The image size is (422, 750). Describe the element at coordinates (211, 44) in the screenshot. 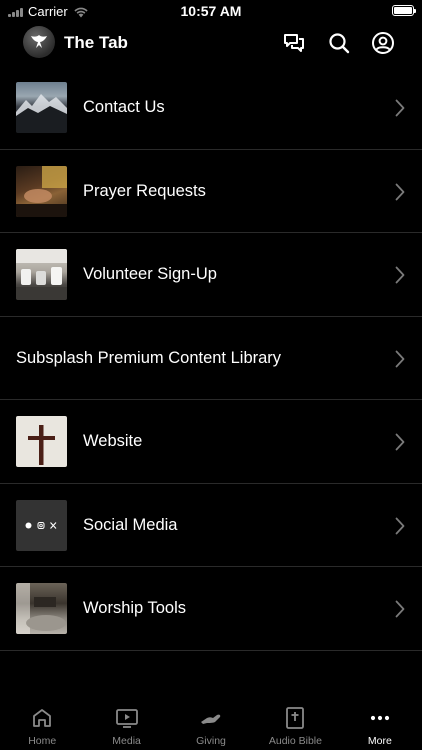

I see `app-header: The Tab` at that location.